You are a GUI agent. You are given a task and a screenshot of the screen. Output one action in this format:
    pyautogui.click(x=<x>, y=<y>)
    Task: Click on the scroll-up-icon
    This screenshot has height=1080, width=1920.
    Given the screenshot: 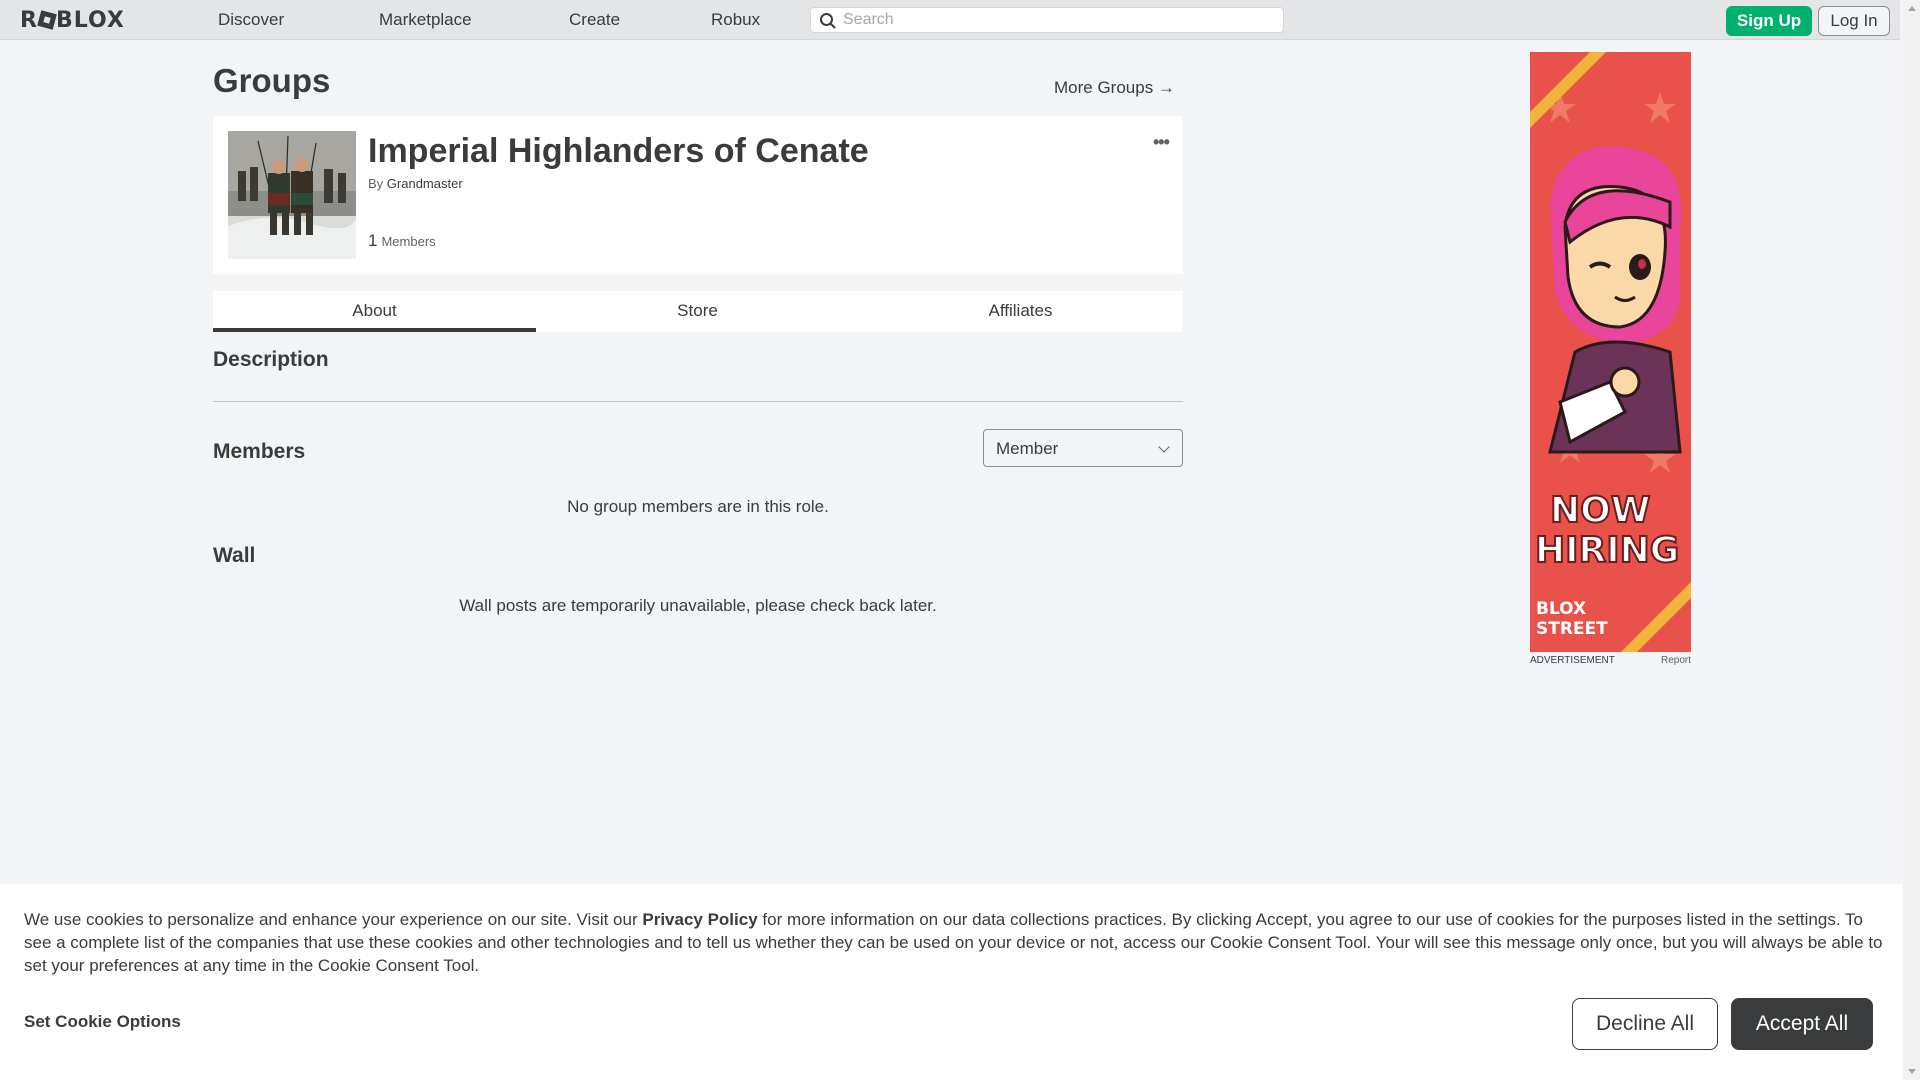 What is the action you would take?
    pyautogui.click(x=1912, y=8)
    